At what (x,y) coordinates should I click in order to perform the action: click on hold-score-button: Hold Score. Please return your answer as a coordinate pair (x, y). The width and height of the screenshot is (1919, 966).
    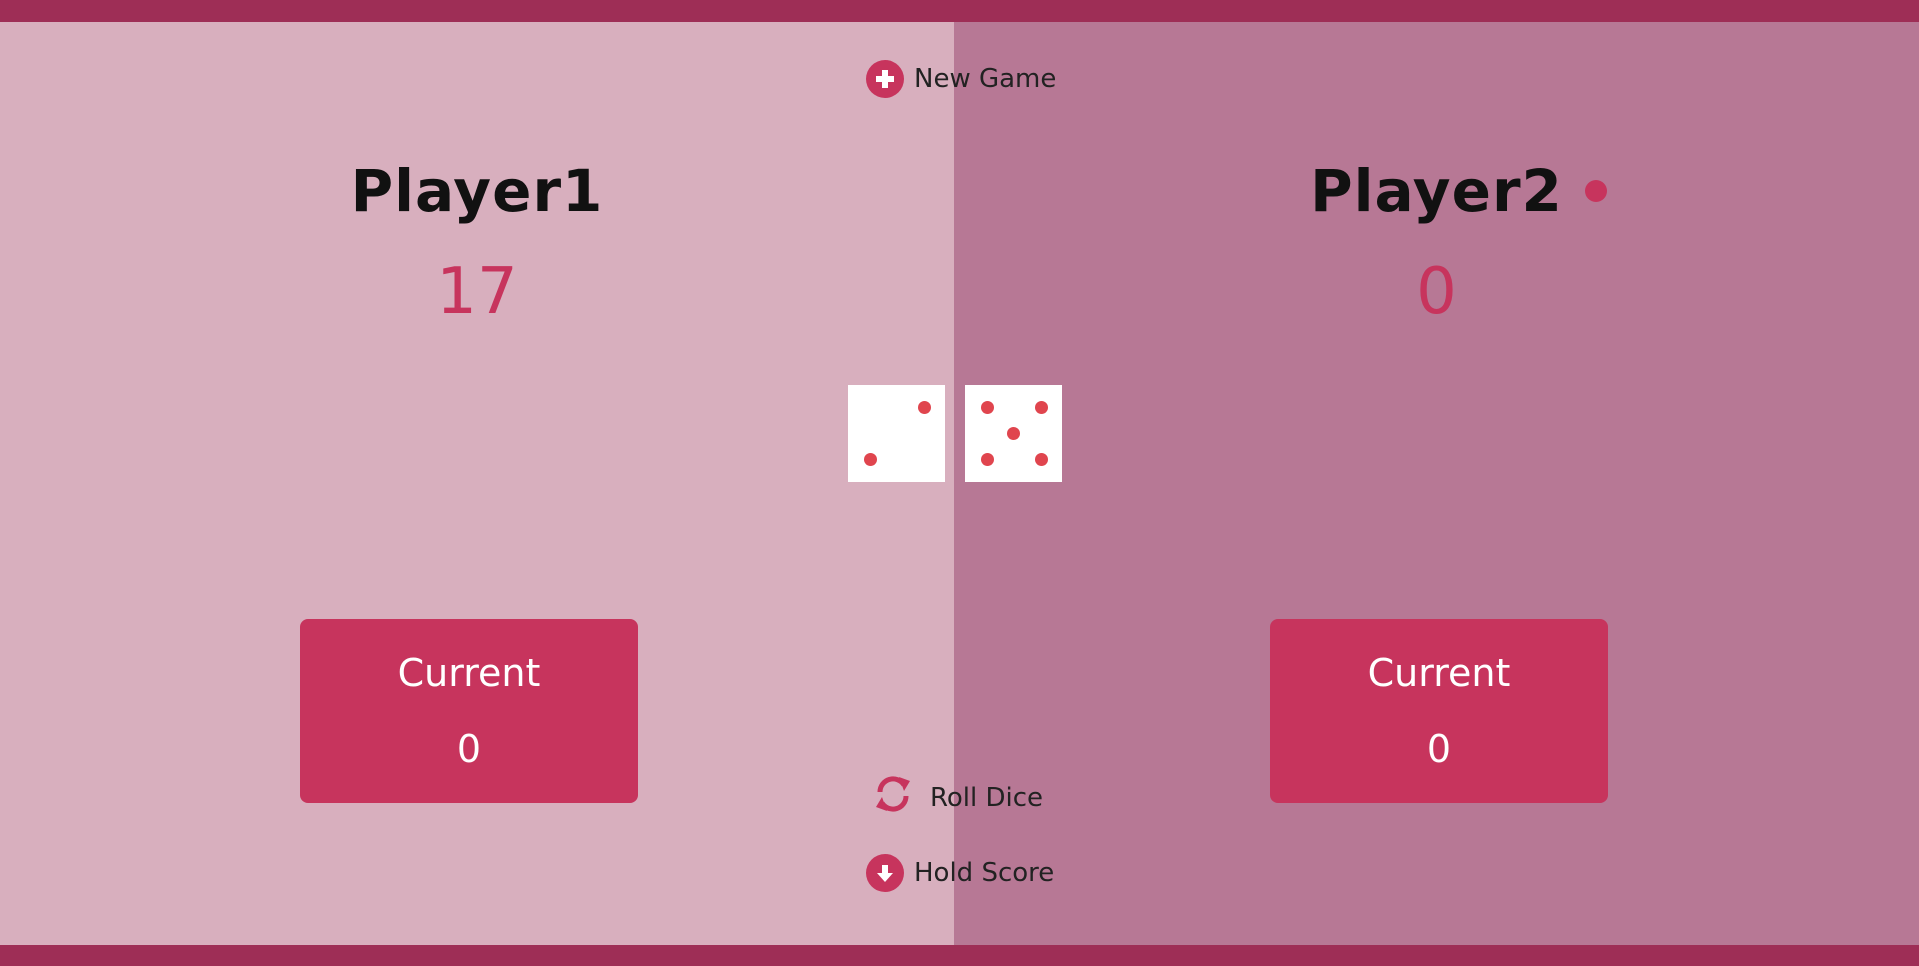
    Looking at the image, I should click on (960, 873).